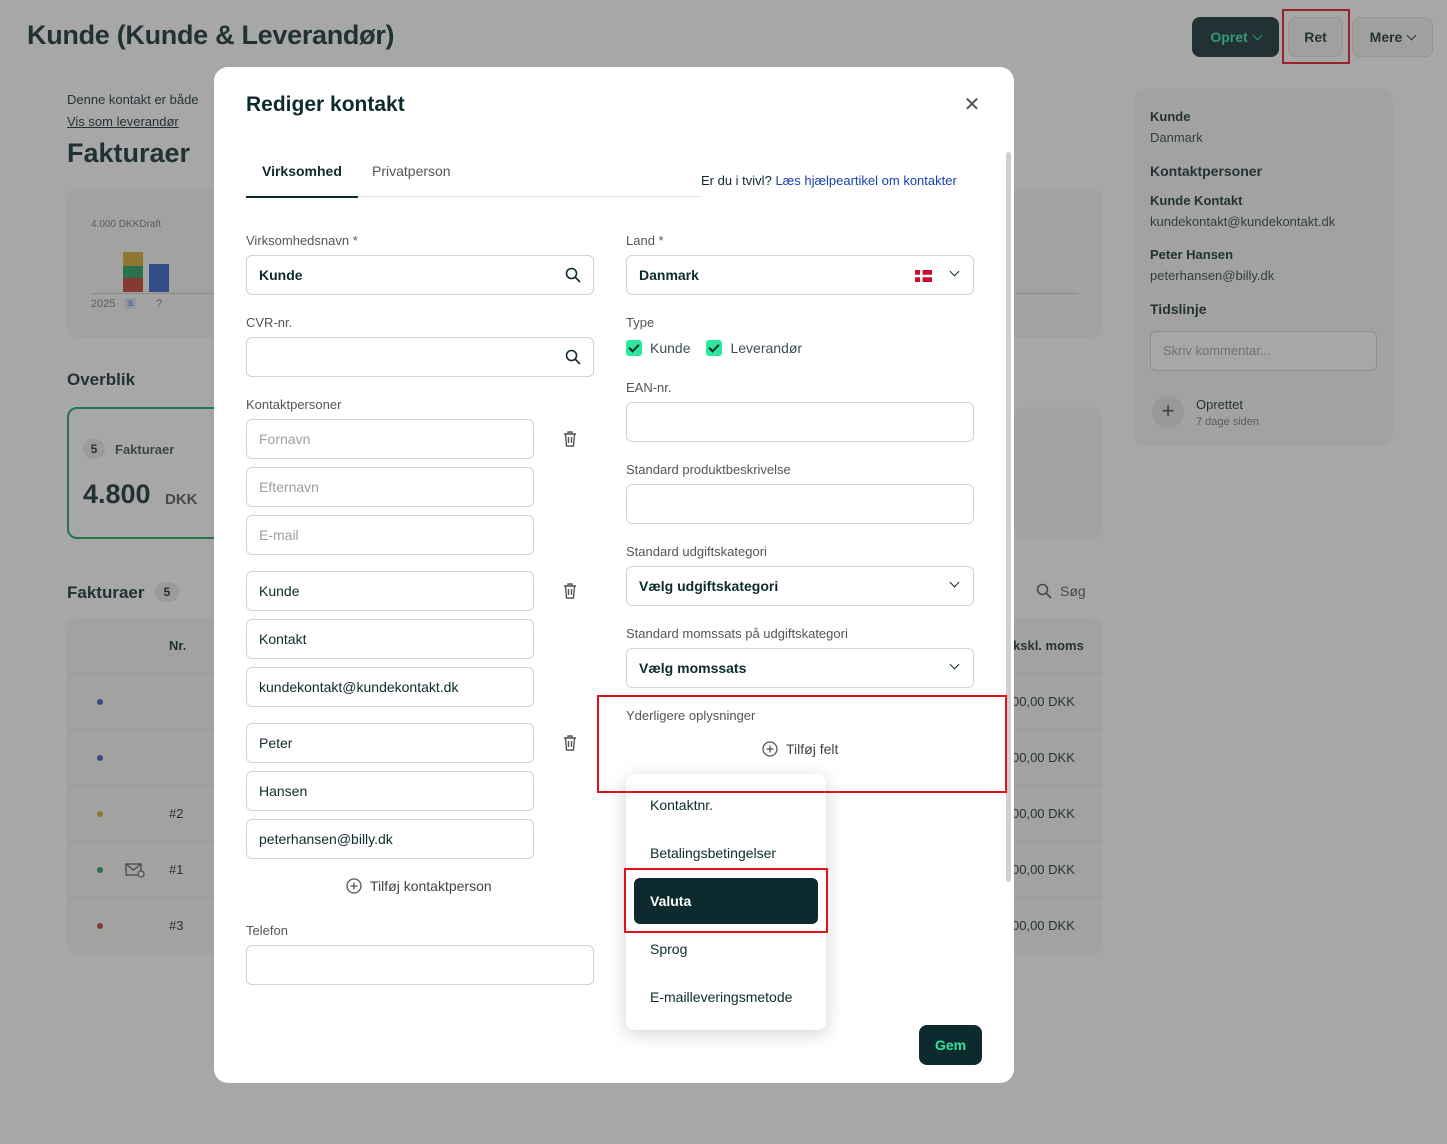 This screenshot has width=1447, height=1144. Describe the element at coordinates (411, 171) in the screenshot. I see `tab-private: Privatperson` at that location.